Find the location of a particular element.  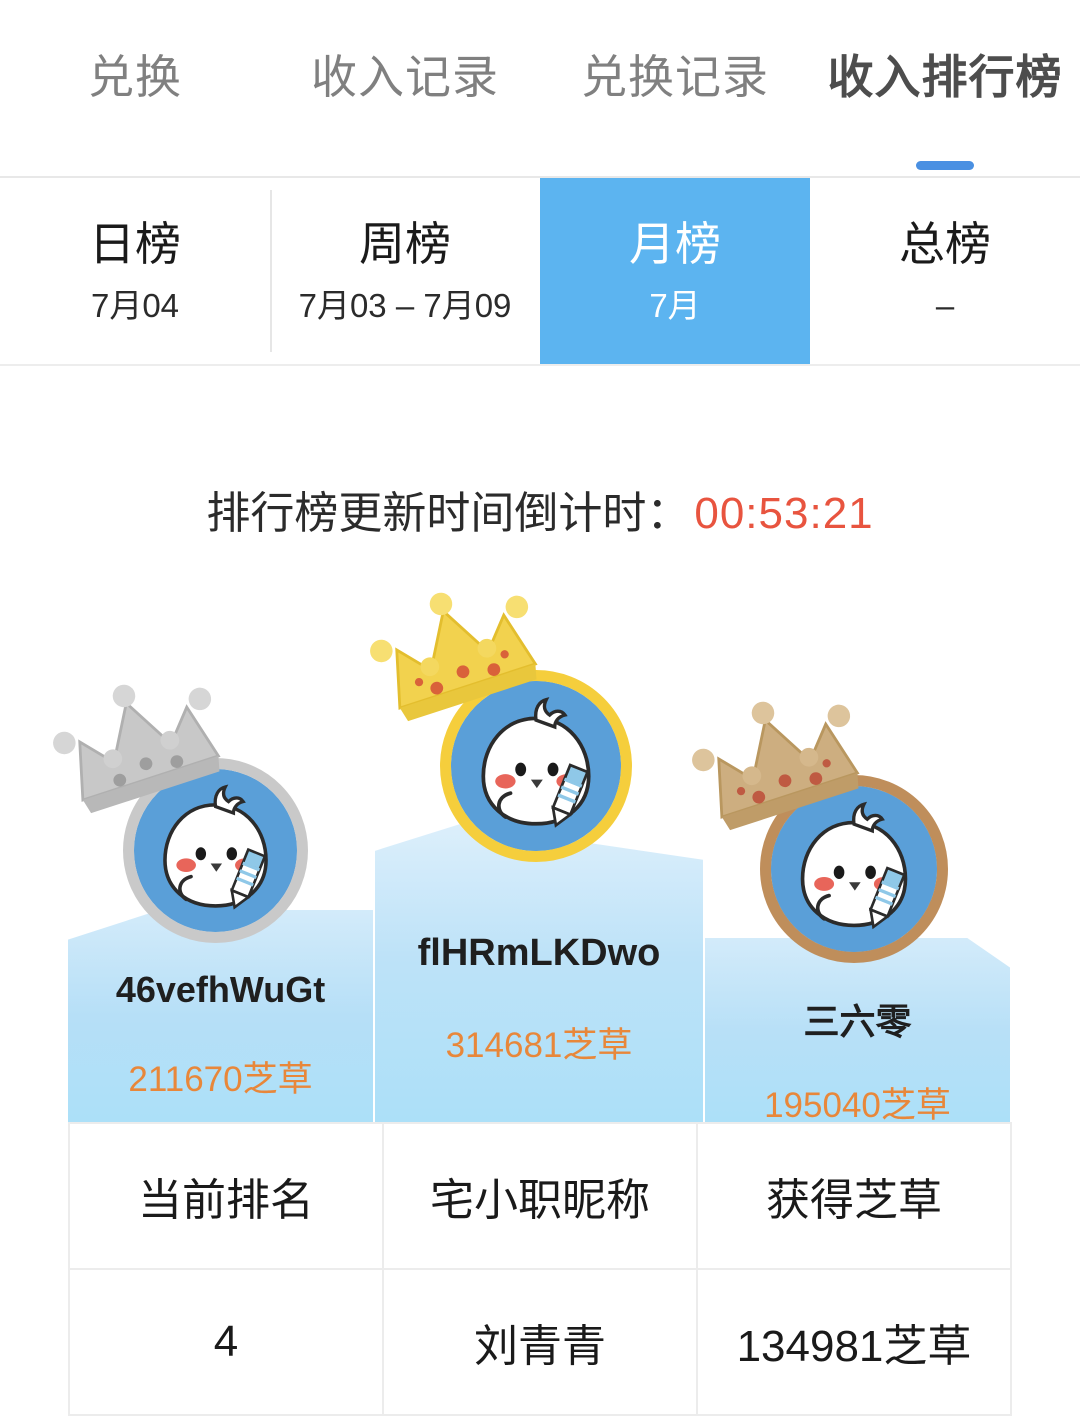

period-tab-weekly-range: 7月03 – 7月09 is located at coordinates (405, 305).